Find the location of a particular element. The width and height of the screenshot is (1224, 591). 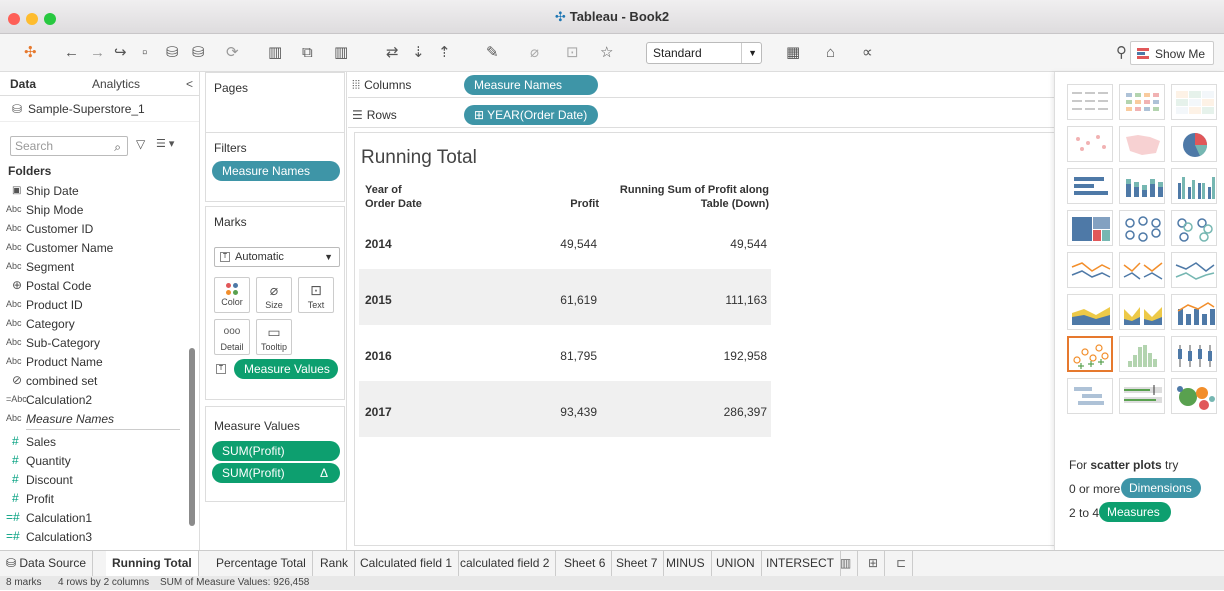

new-dashboard-icon: ⊞ is located at coordinates (874, 564).